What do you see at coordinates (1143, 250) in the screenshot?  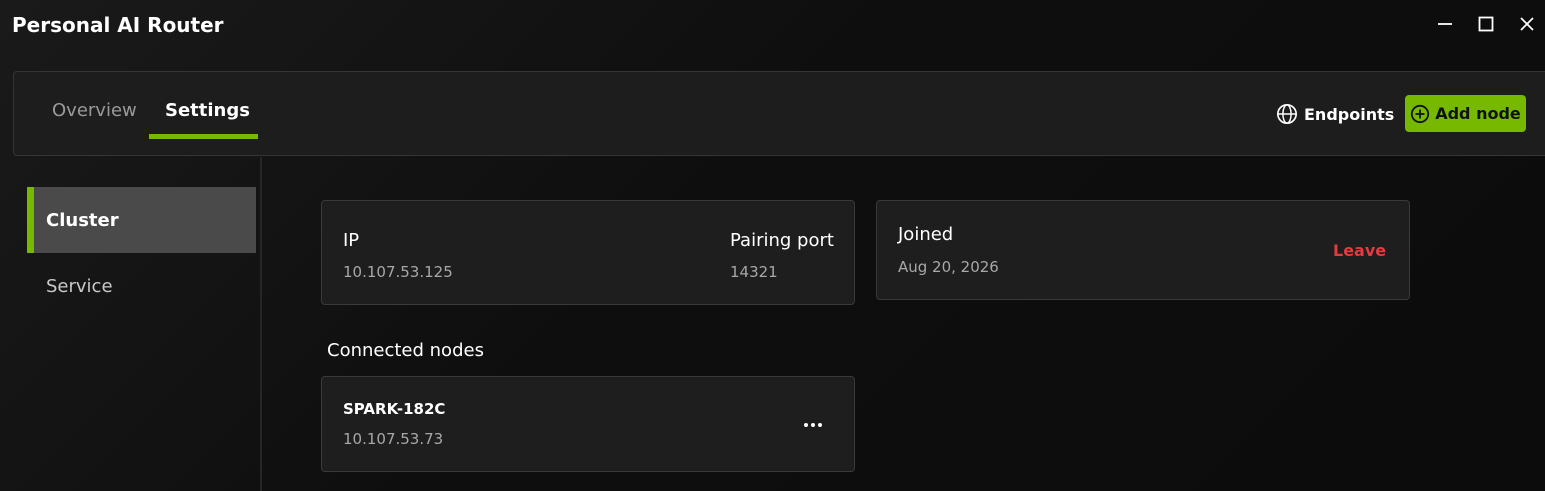 I see `joined-card: Joined Aug 20, 2026 Leave` at bounding box center [1143, 250].